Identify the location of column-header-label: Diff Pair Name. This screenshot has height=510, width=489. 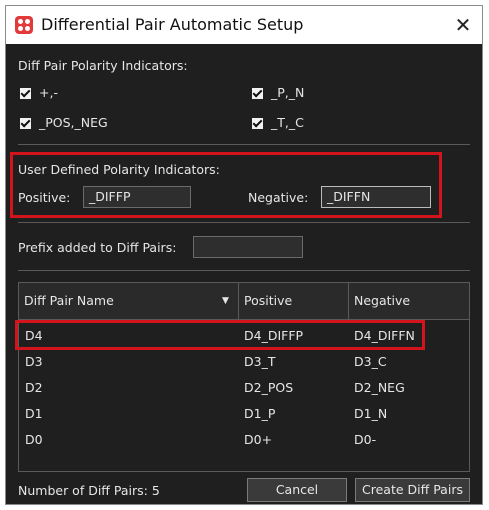
(69, 300).